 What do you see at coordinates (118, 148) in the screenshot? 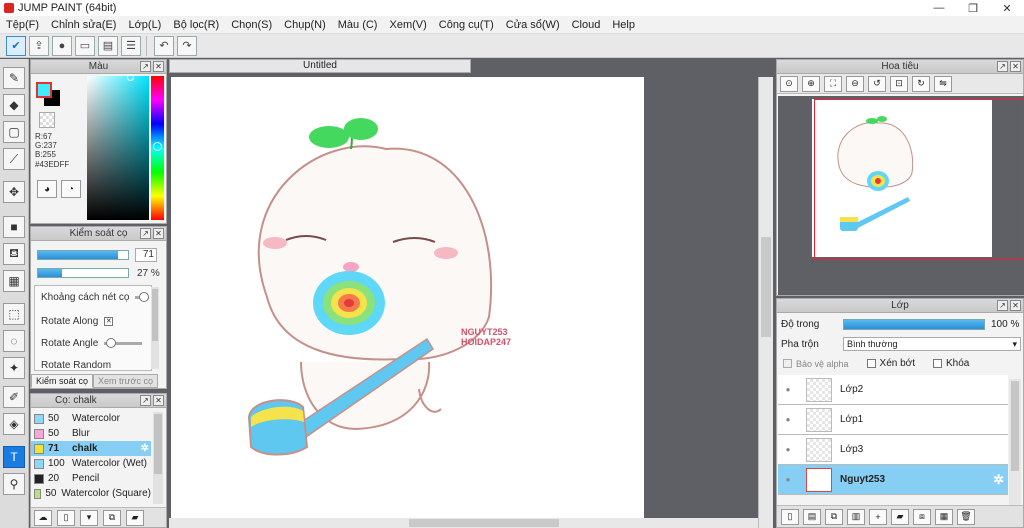
I see `saturation-value-picker` at bounding box center [118, 148].